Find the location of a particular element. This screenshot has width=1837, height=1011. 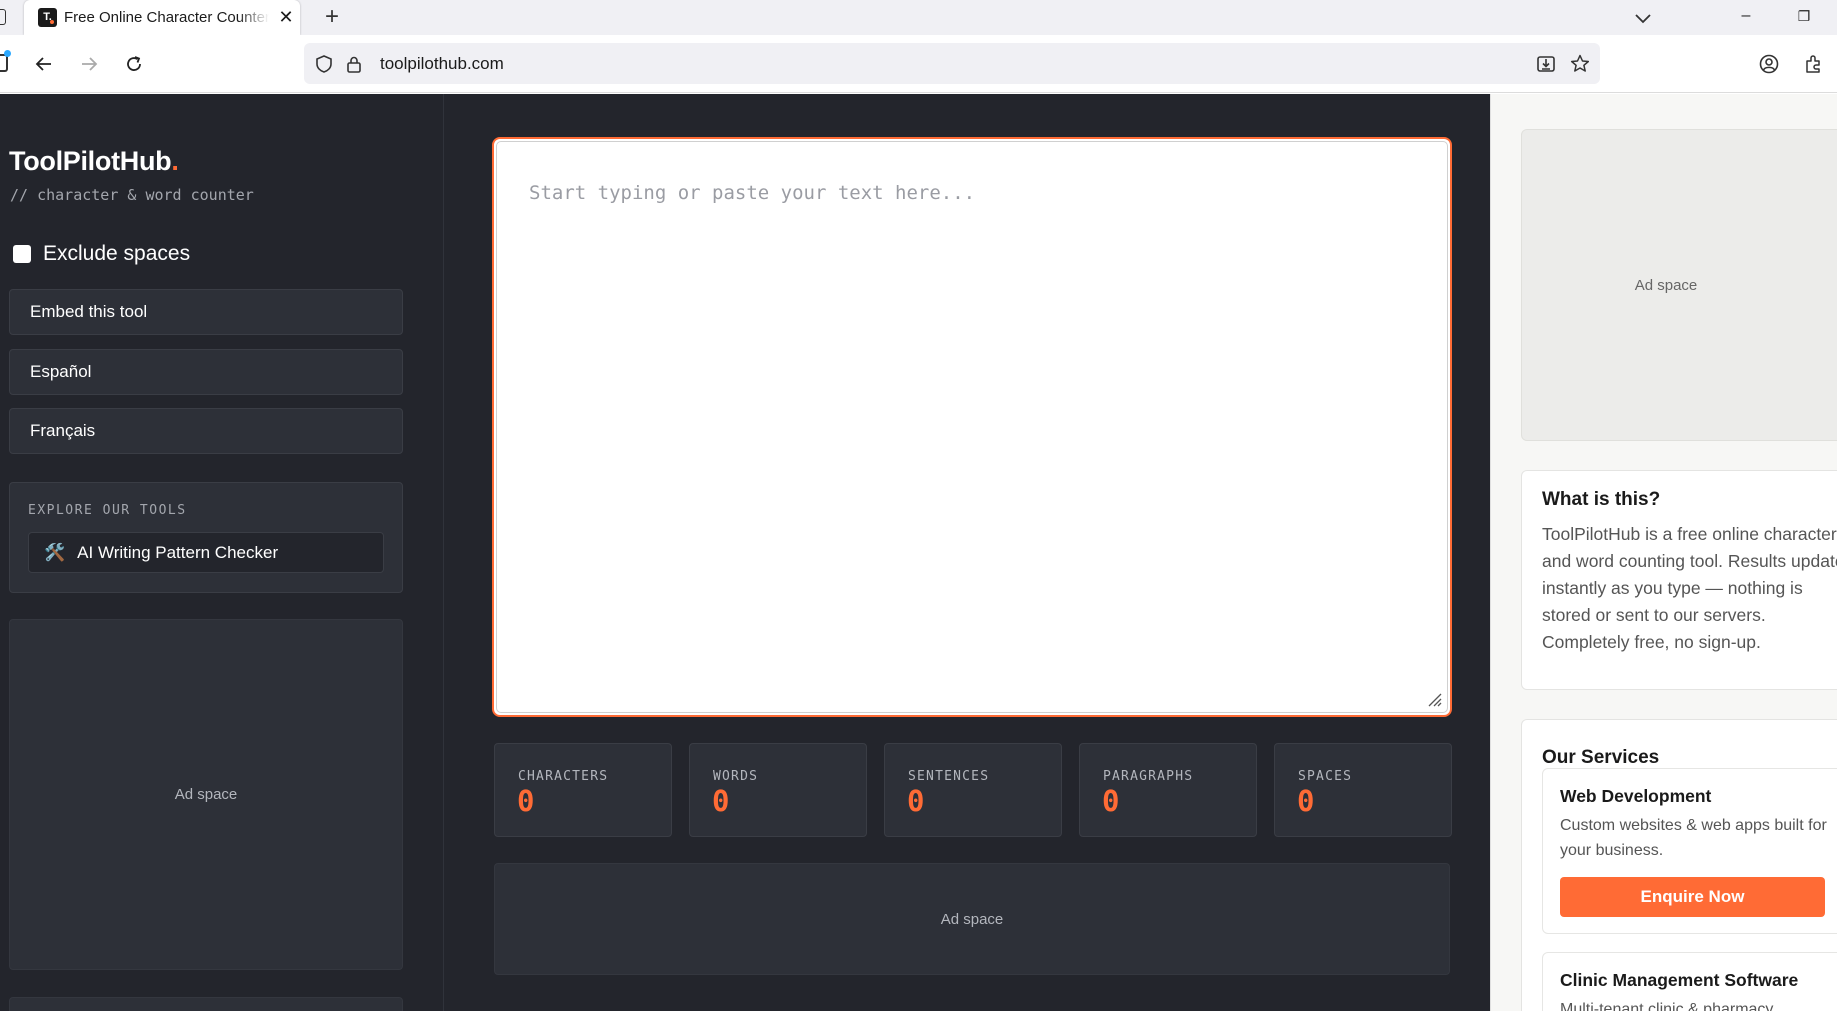

service-name: Web Development is located at coordinates (1636, 796).